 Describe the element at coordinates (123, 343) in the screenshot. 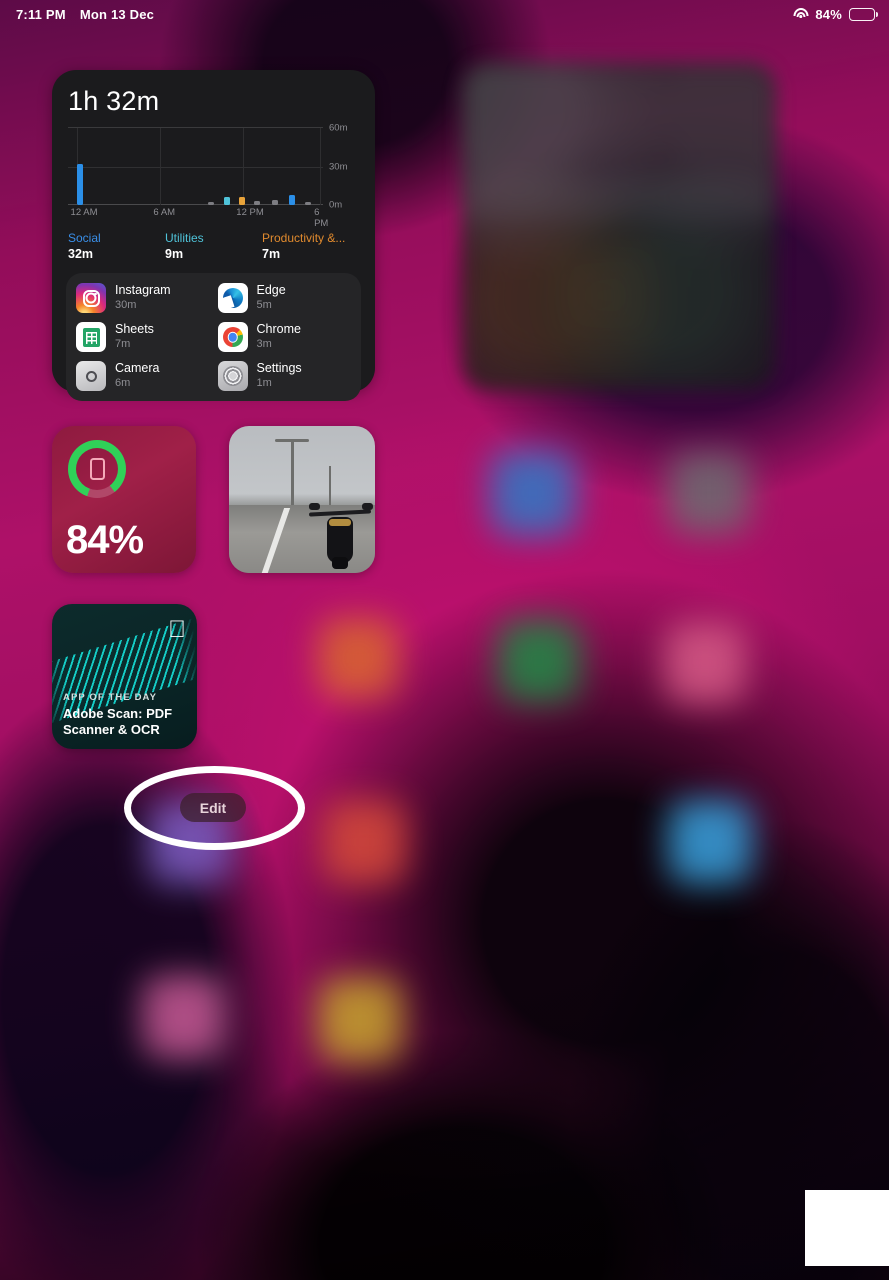

I see `app-time: 7m` at that location.